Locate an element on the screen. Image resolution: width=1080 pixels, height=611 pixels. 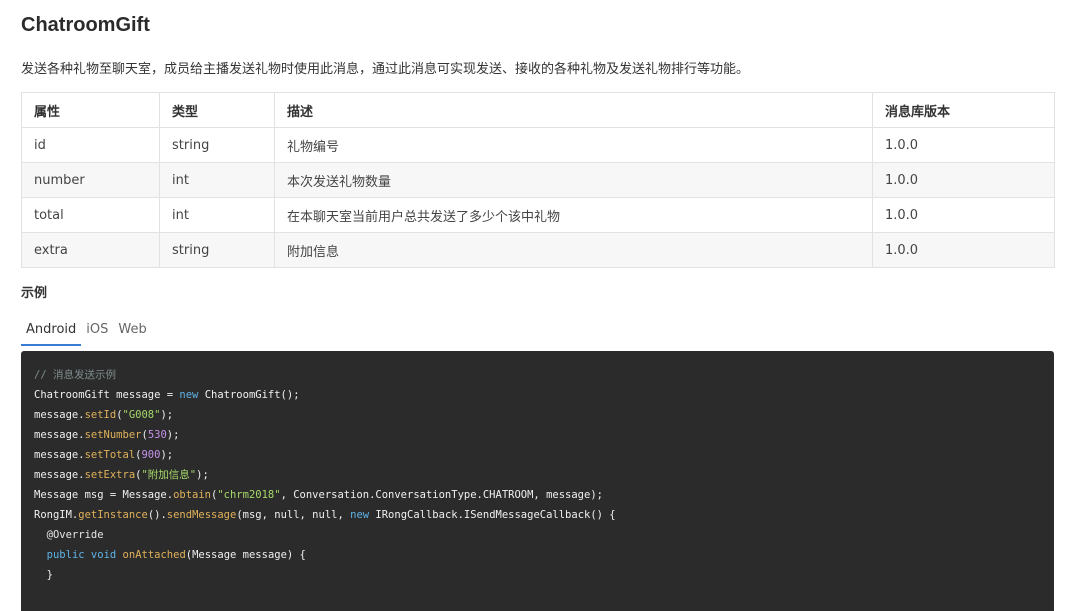
example-section-title: 示例 is located at coordinates (34, 293).